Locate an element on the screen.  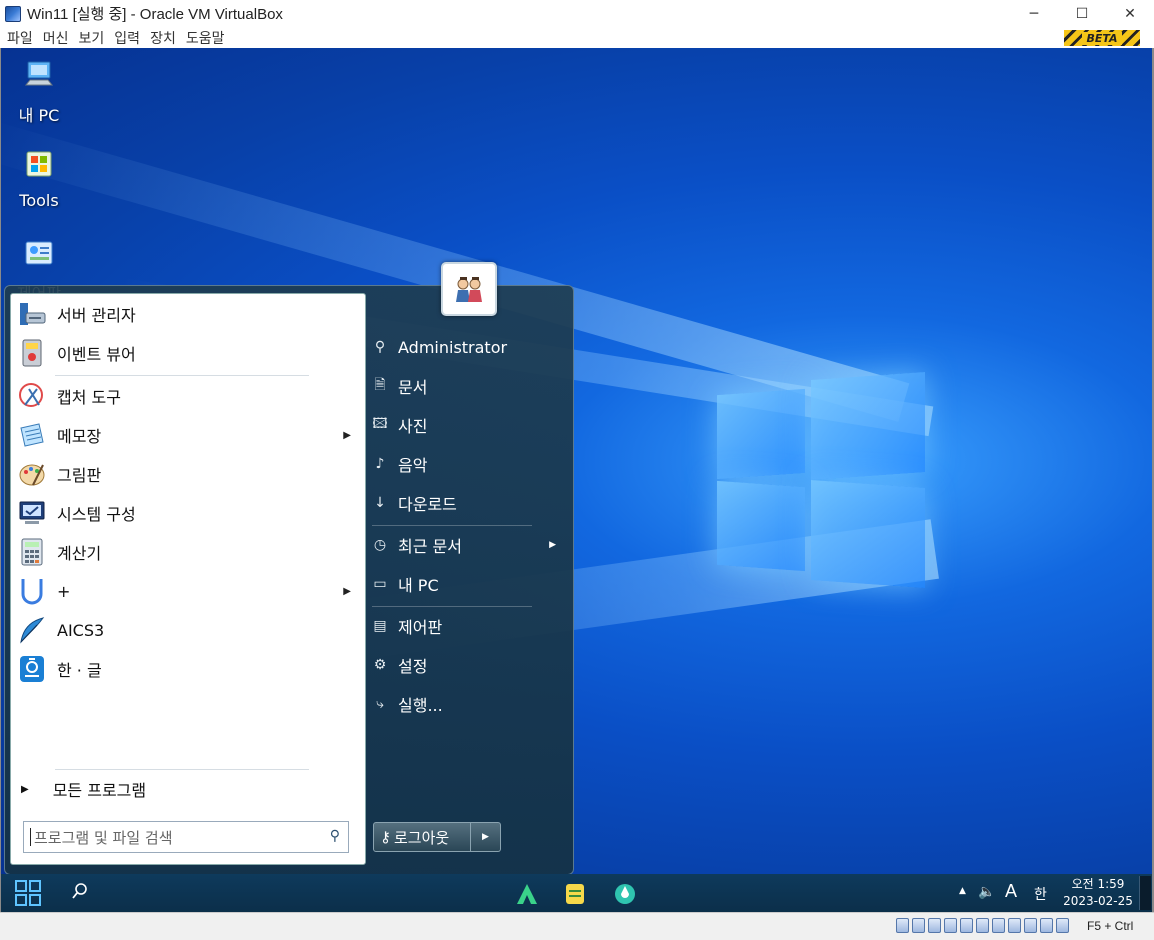
tray-overflow-button: ▲ is located at coordinates (962, 891).